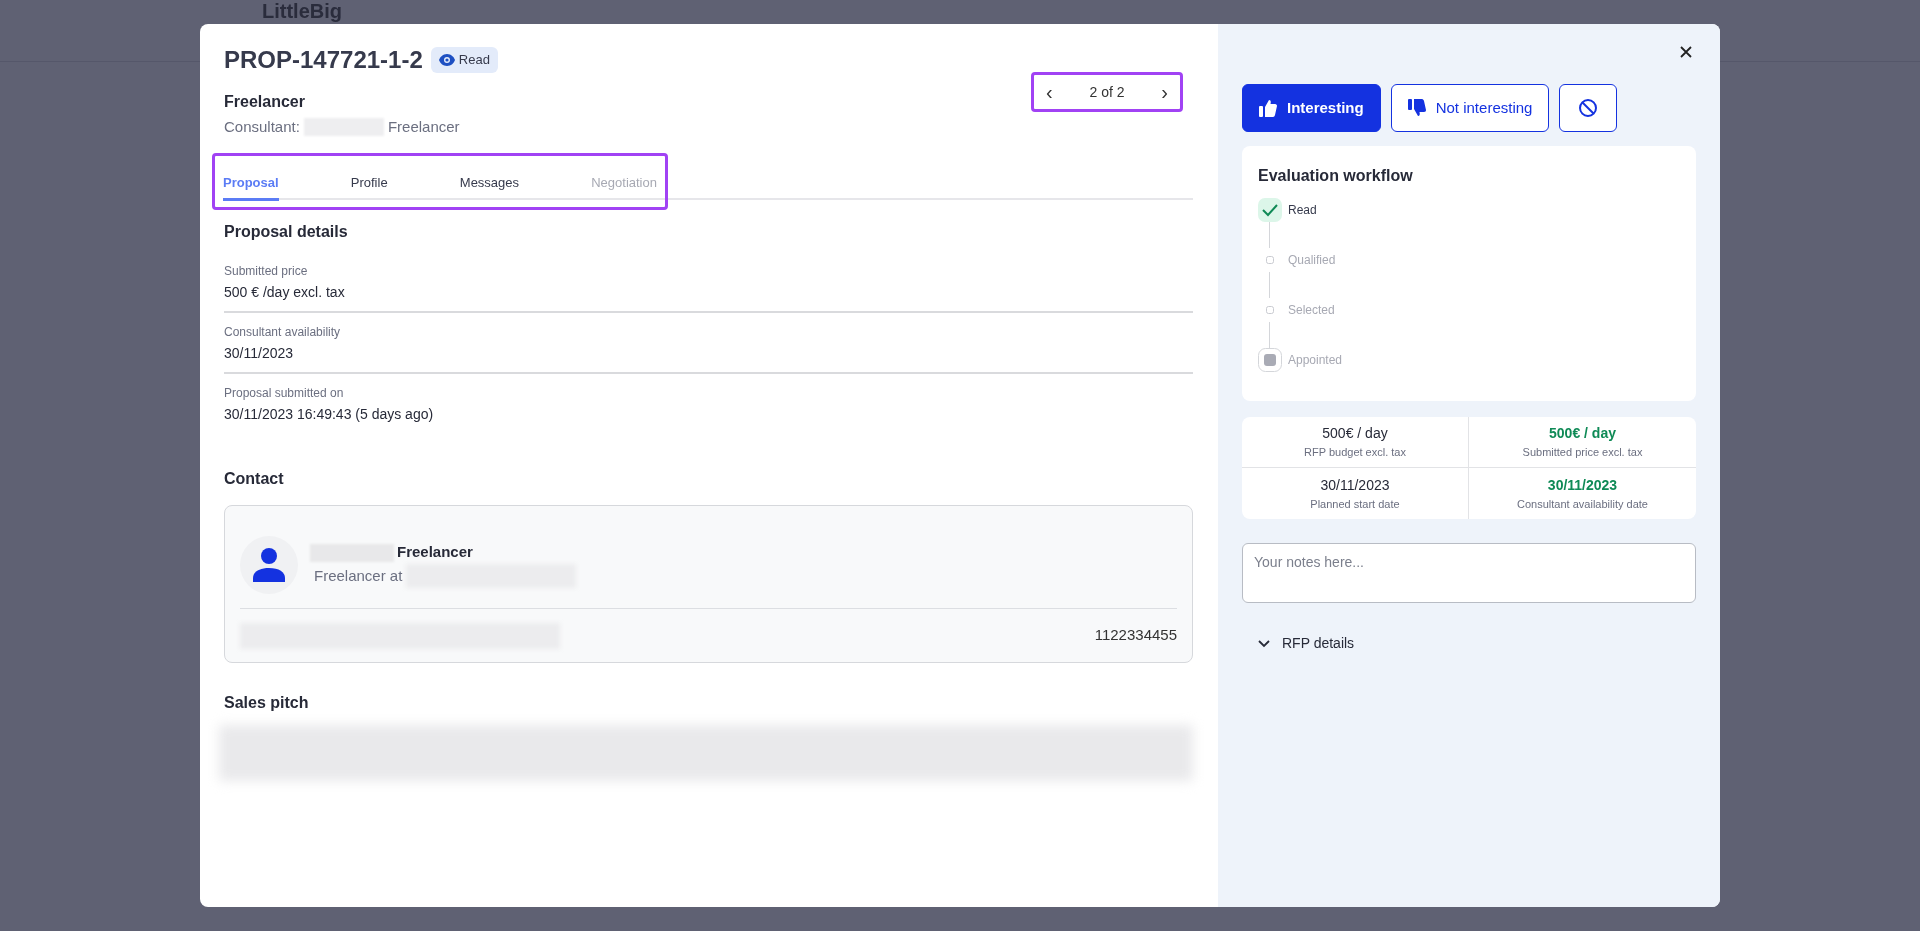 The height and width of the screenshot is (931, 1920). What do you see at coordinates (1582, 504) in the screenshot?
I see `stat-label: Consultant availability date` at bounding box center [1582, 504].